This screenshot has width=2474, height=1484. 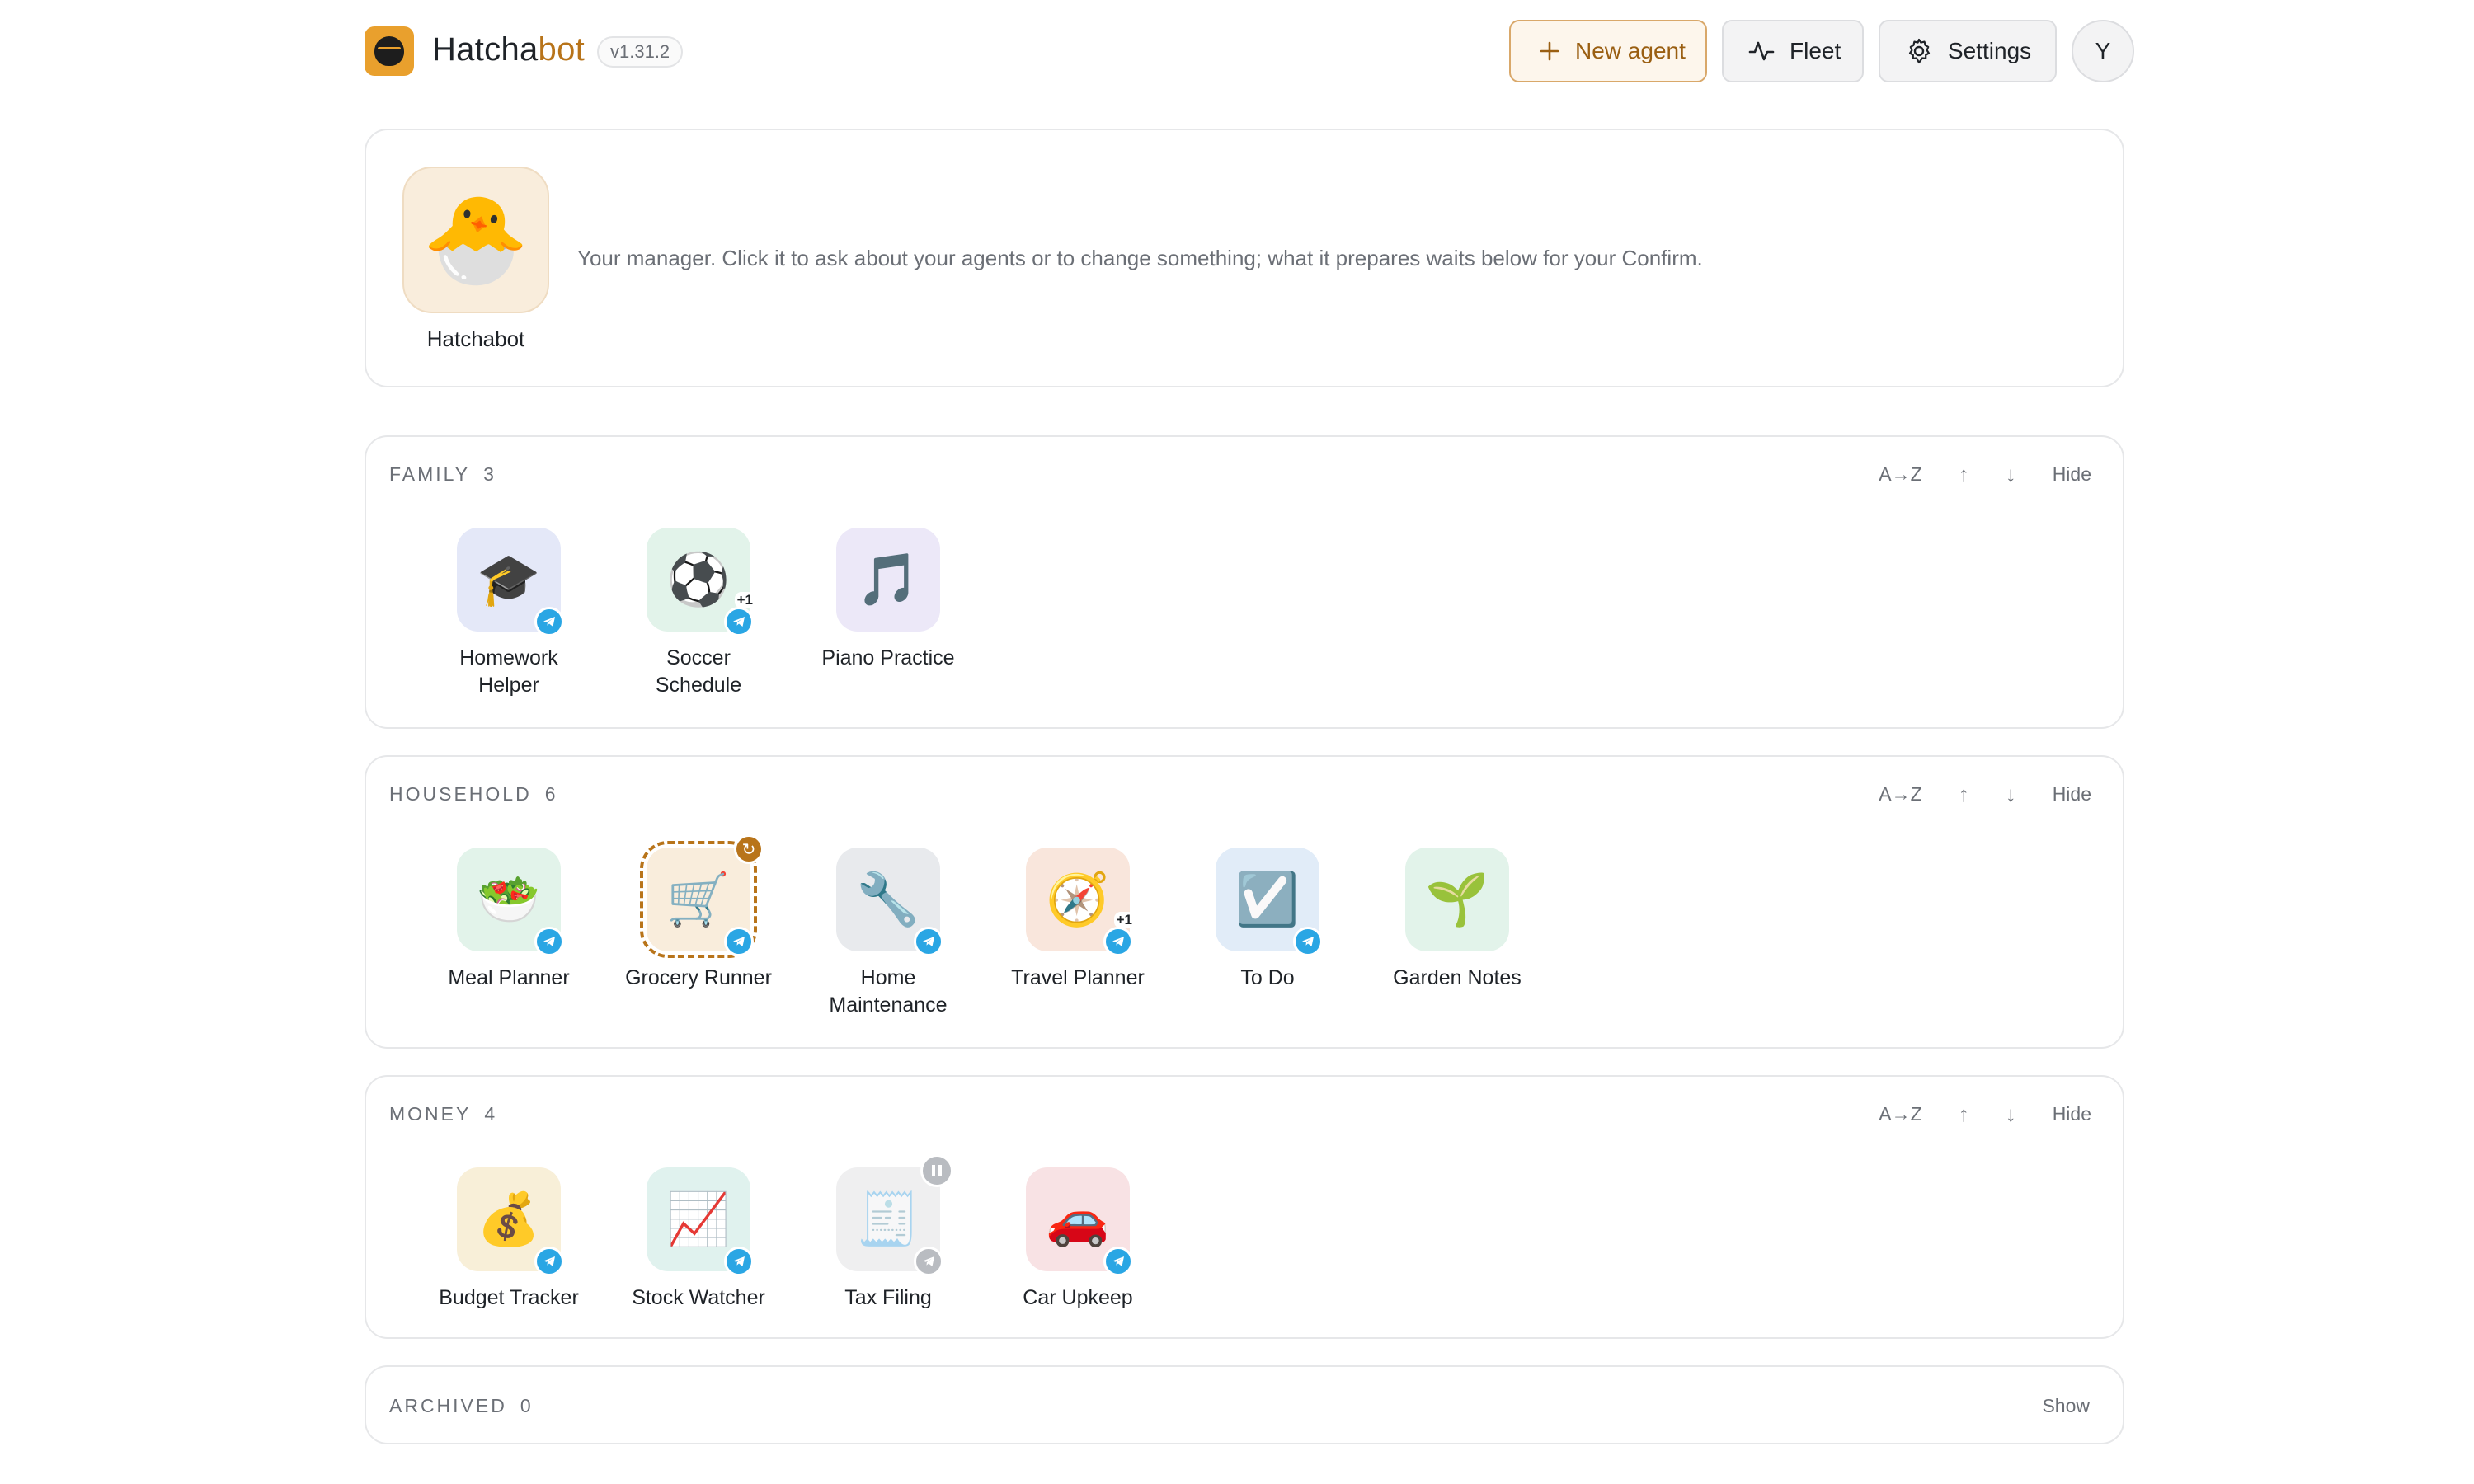 What do you see at coordinates (888, 600) in the screenshot?
I see `agent-tile-piano-practice: 🎵 Piano Practice` at bounding box center [888, 600].